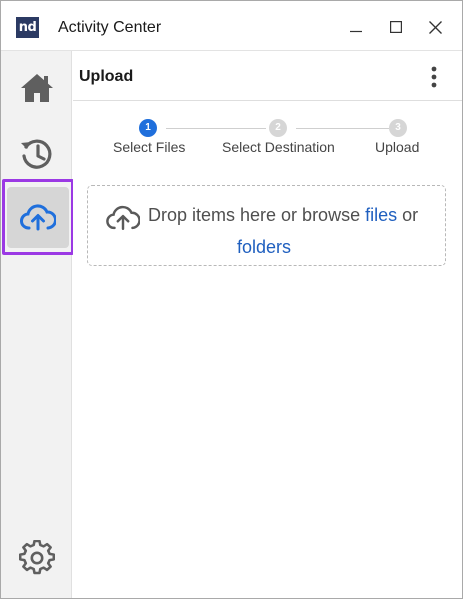 This screenshot has width=463, height=599. What do you see at coordinates (278, 128) in the screenshot?
I see `step-2-indicator: 2` at bounding box center [278, 128].